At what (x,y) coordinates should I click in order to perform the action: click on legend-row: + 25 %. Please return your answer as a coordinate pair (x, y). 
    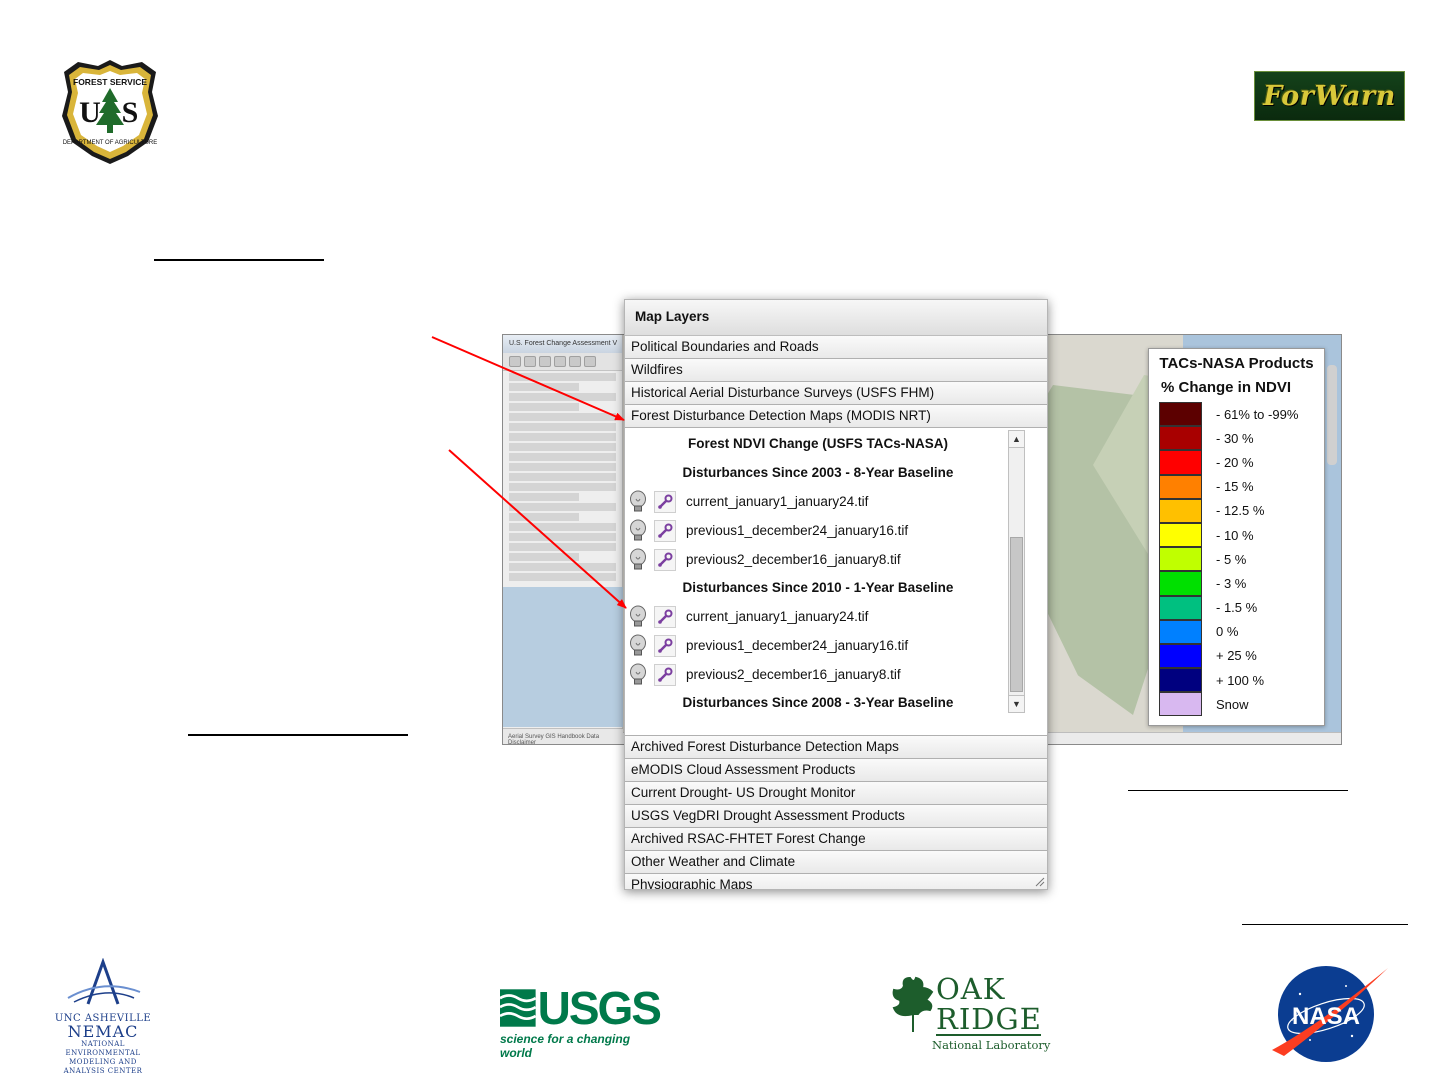
    Looking at the image, I should click on (1236, 656).